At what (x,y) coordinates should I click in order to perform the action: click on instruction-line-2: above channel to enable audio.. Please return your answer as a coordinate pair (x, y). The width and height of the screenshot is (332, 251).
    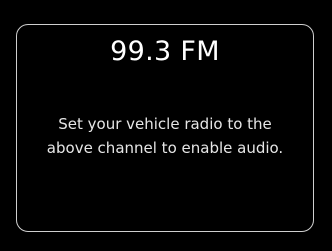
    Looking at the image, I should click on (165, 148).